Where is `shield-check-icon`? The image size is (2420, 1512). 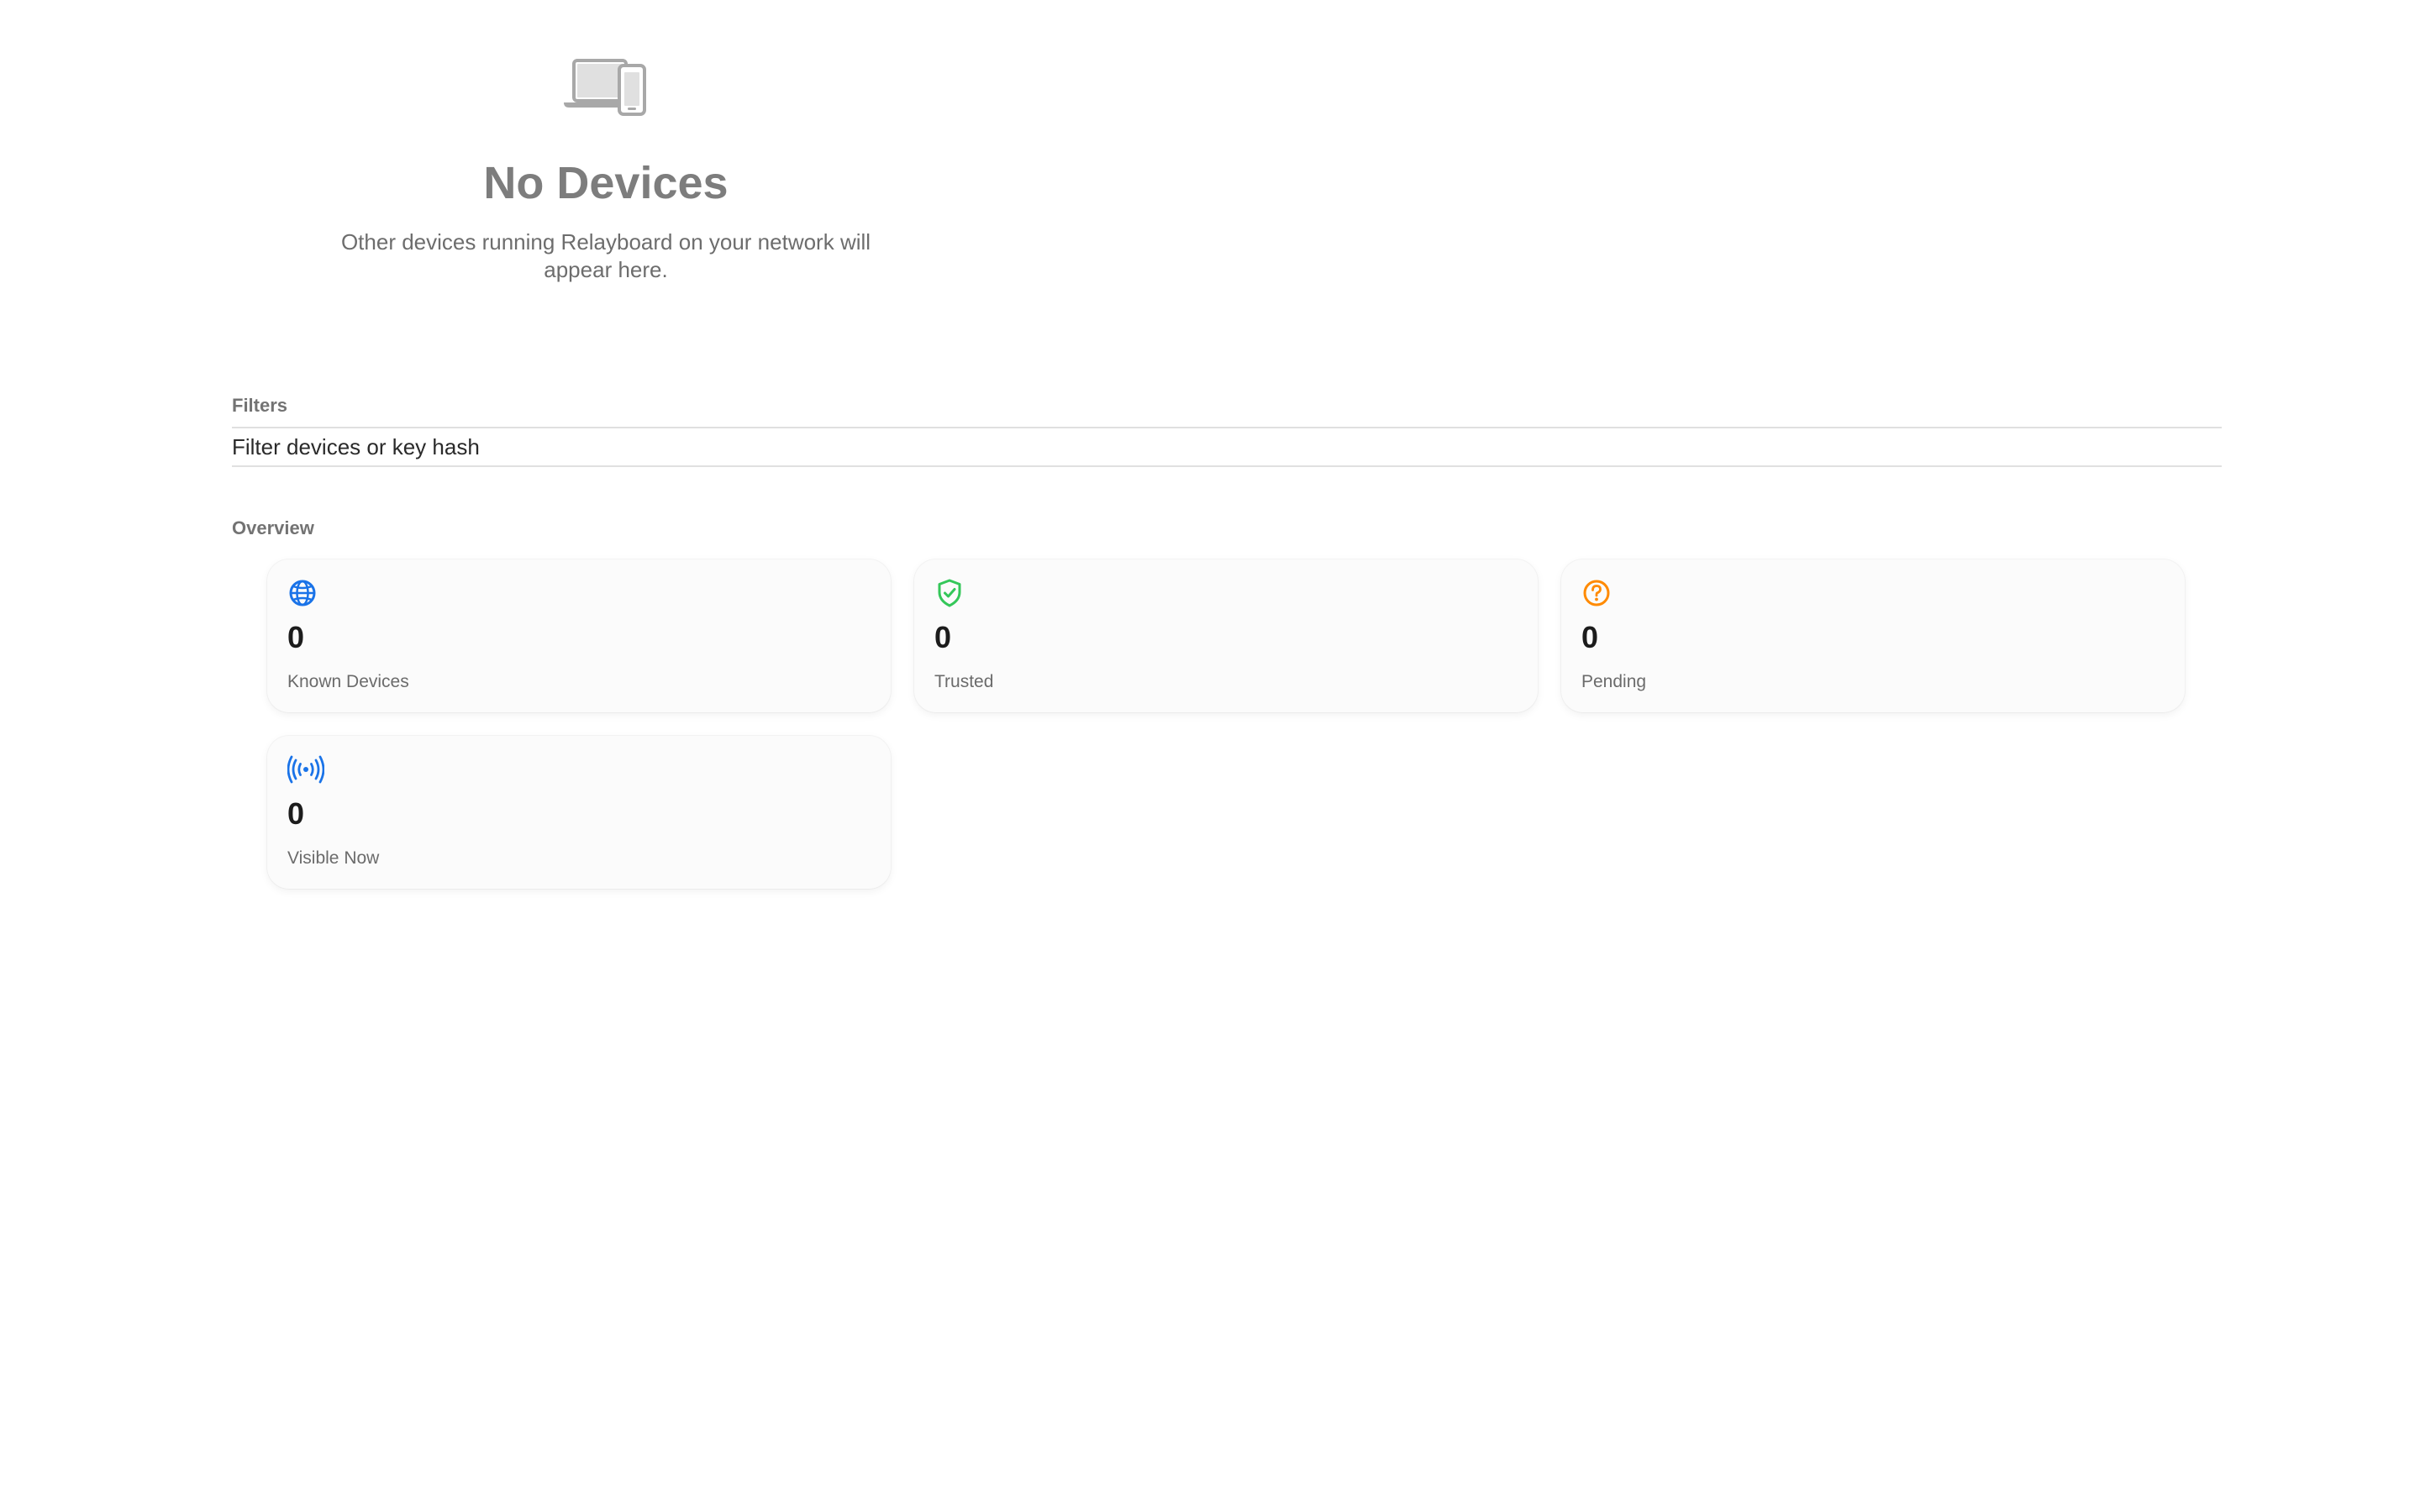
shield-check-icon is located at coordinates (950, 593).